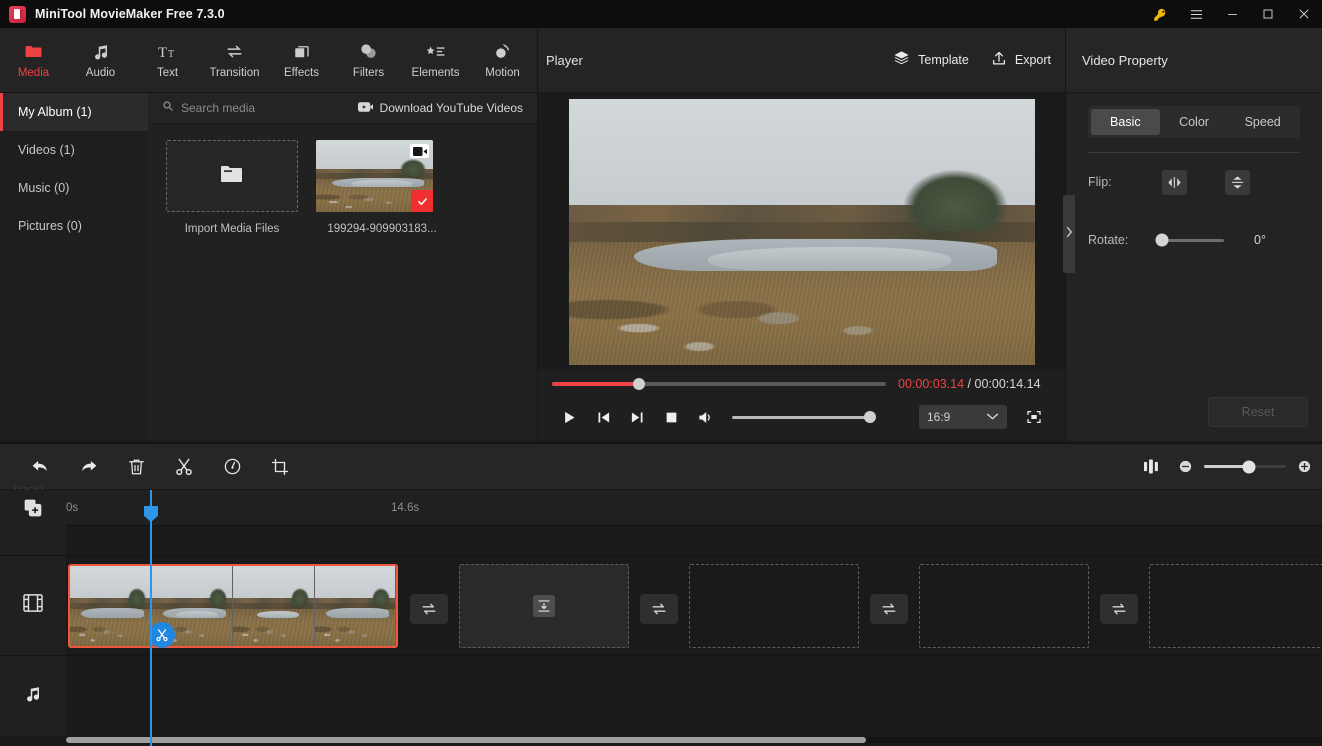 This screenshot has width=1322, height=746. Describe the element at coordinates (167, 60) in the screenshot. I see `tab-text: TT Text` at that location.